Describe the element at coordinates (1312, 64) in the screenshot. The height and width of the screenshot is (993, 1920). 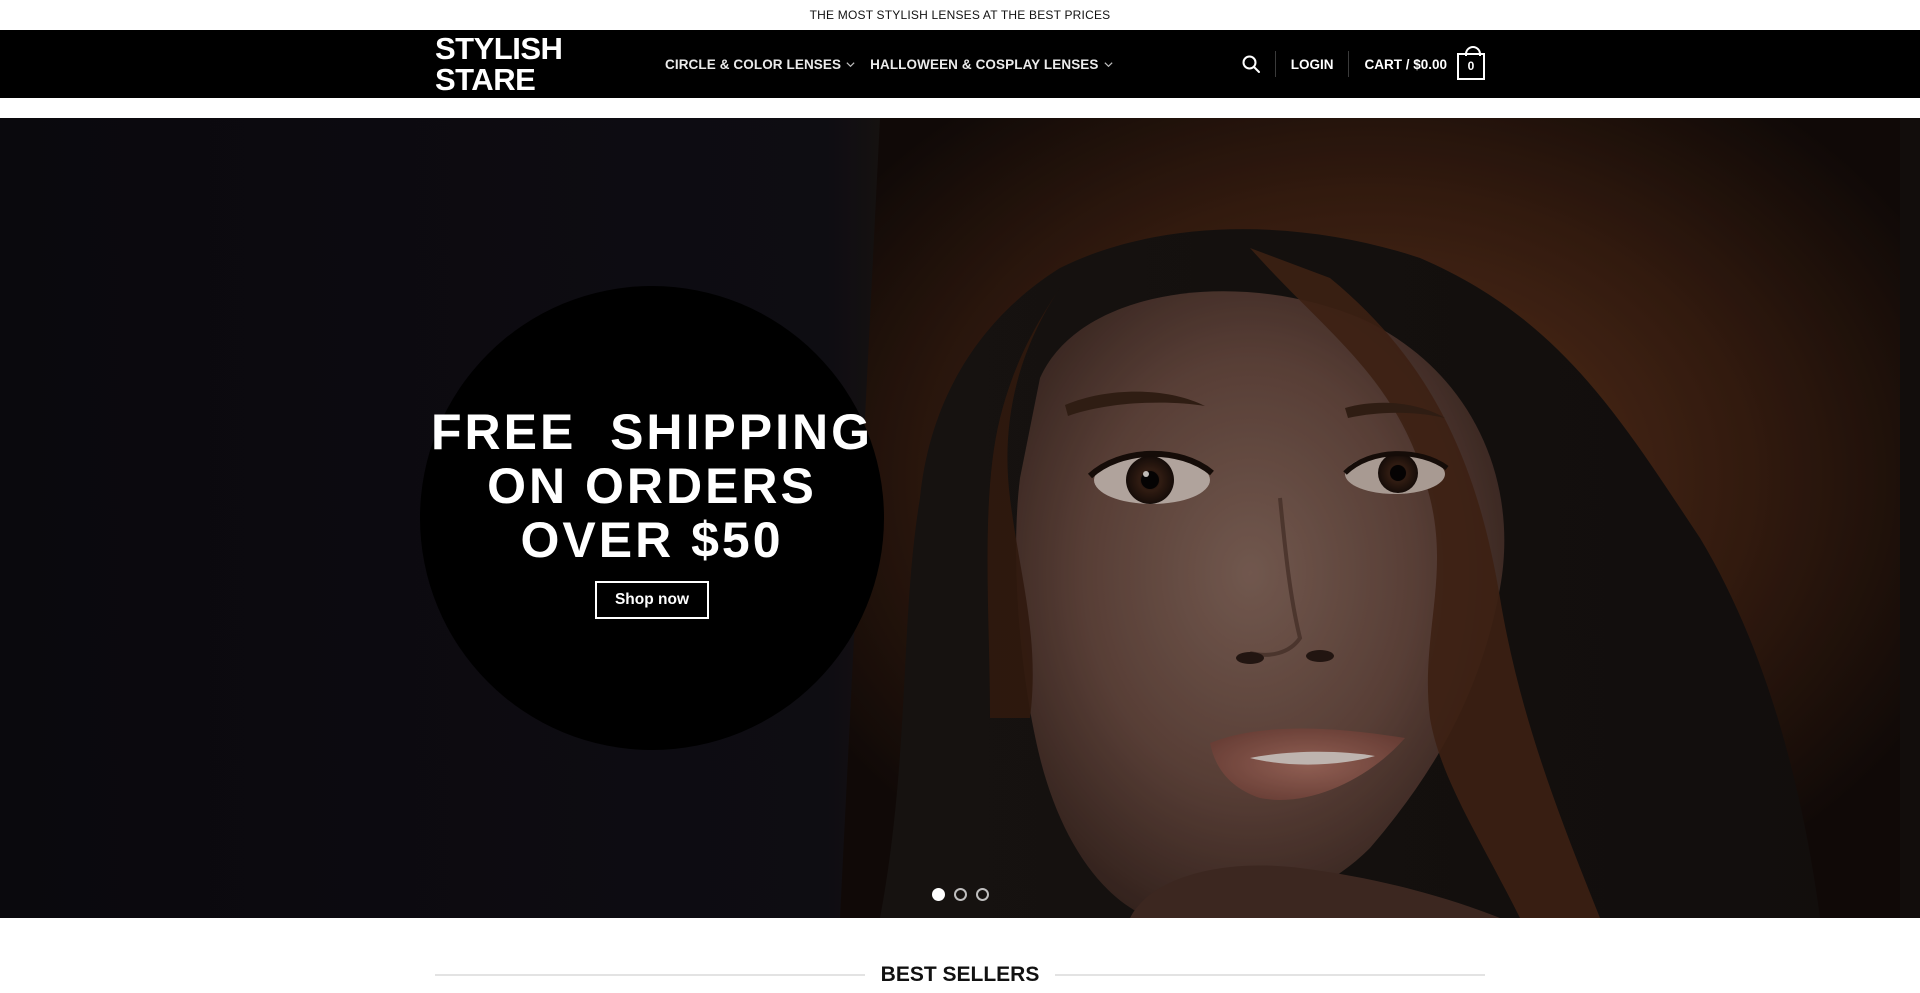
I see `login-link: LOGIN` at that location.